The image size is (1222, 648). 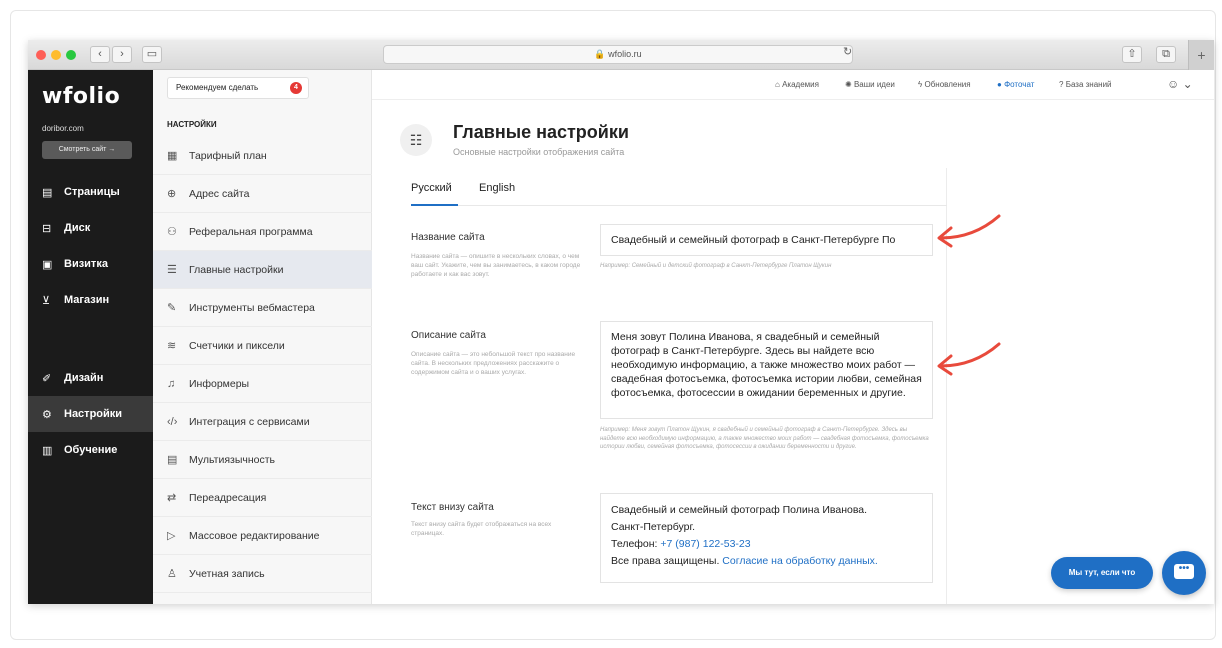 What do you see at coordinates (1019, 84) in the screenshot?
I see `nav-photochat-label: Фоточат` at bounding box center [1019, 84].